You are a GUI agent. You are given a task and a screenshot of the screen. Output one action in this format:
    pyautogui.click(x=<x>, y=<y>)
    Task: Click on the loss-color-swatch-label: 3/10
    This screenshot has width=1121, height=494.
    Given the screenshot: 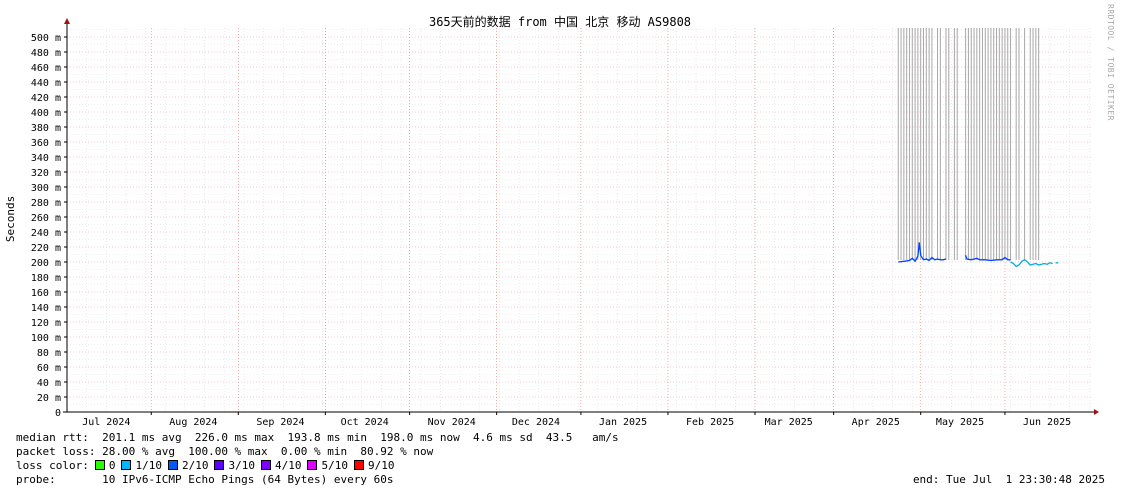 What is the action you would take?
    pyautogui.click(x=241, y=465)
    